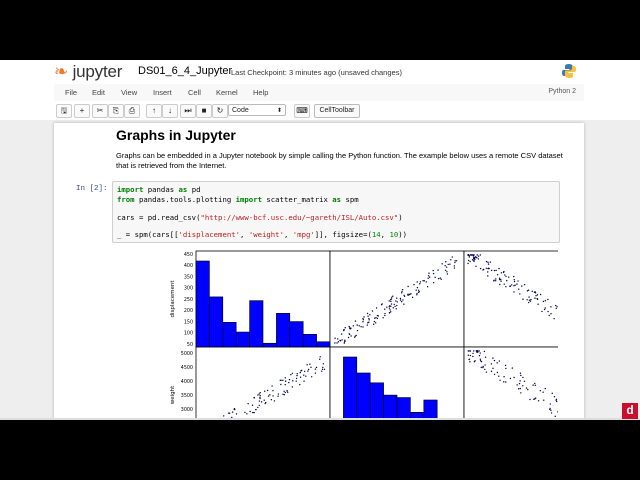  Describe the element at coordinates (64, 111) in the screenshot. I see `save-icon: 🖫` at that location.